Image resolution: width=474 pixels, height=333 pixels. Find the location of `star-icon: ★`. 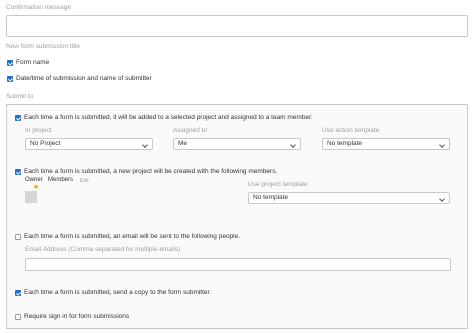

star-icon: ★ is located at coordinates (36, 187).